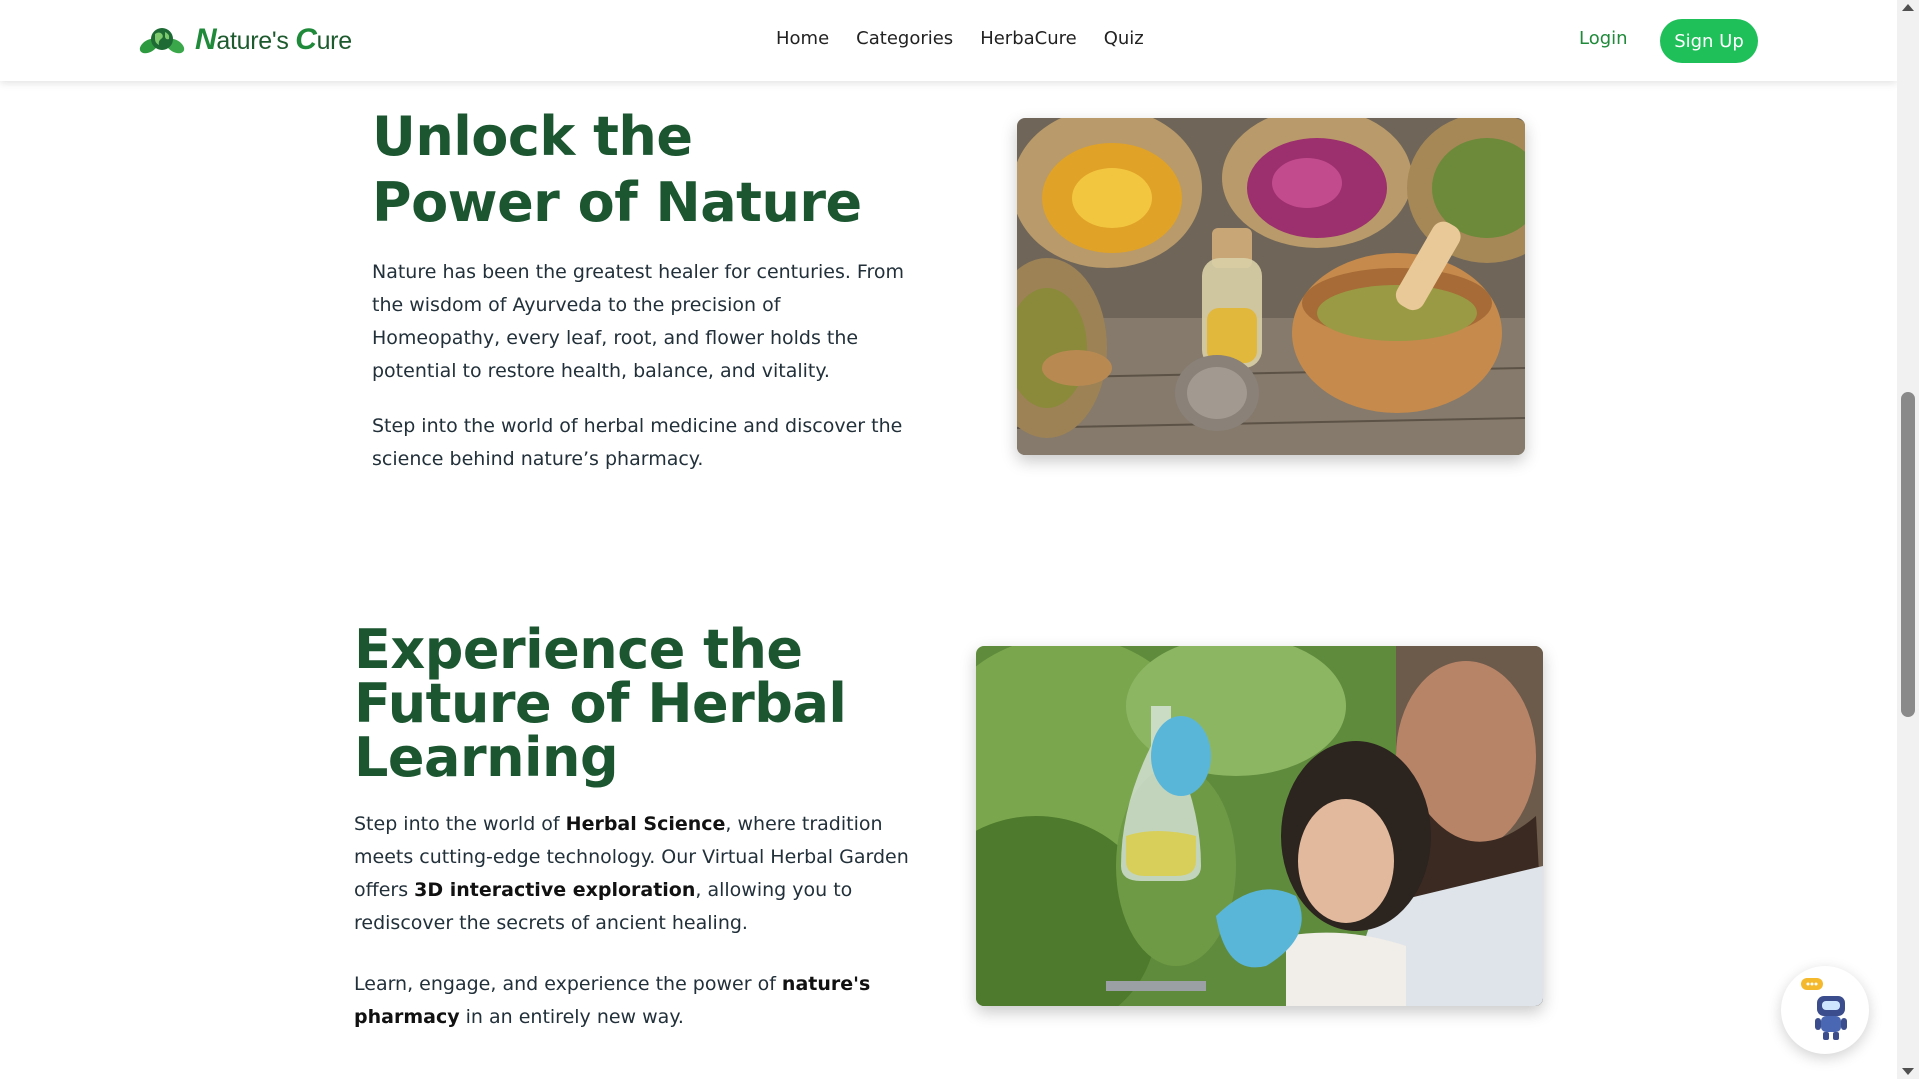  I want to click on nav-home: Home, so click(802, 38).